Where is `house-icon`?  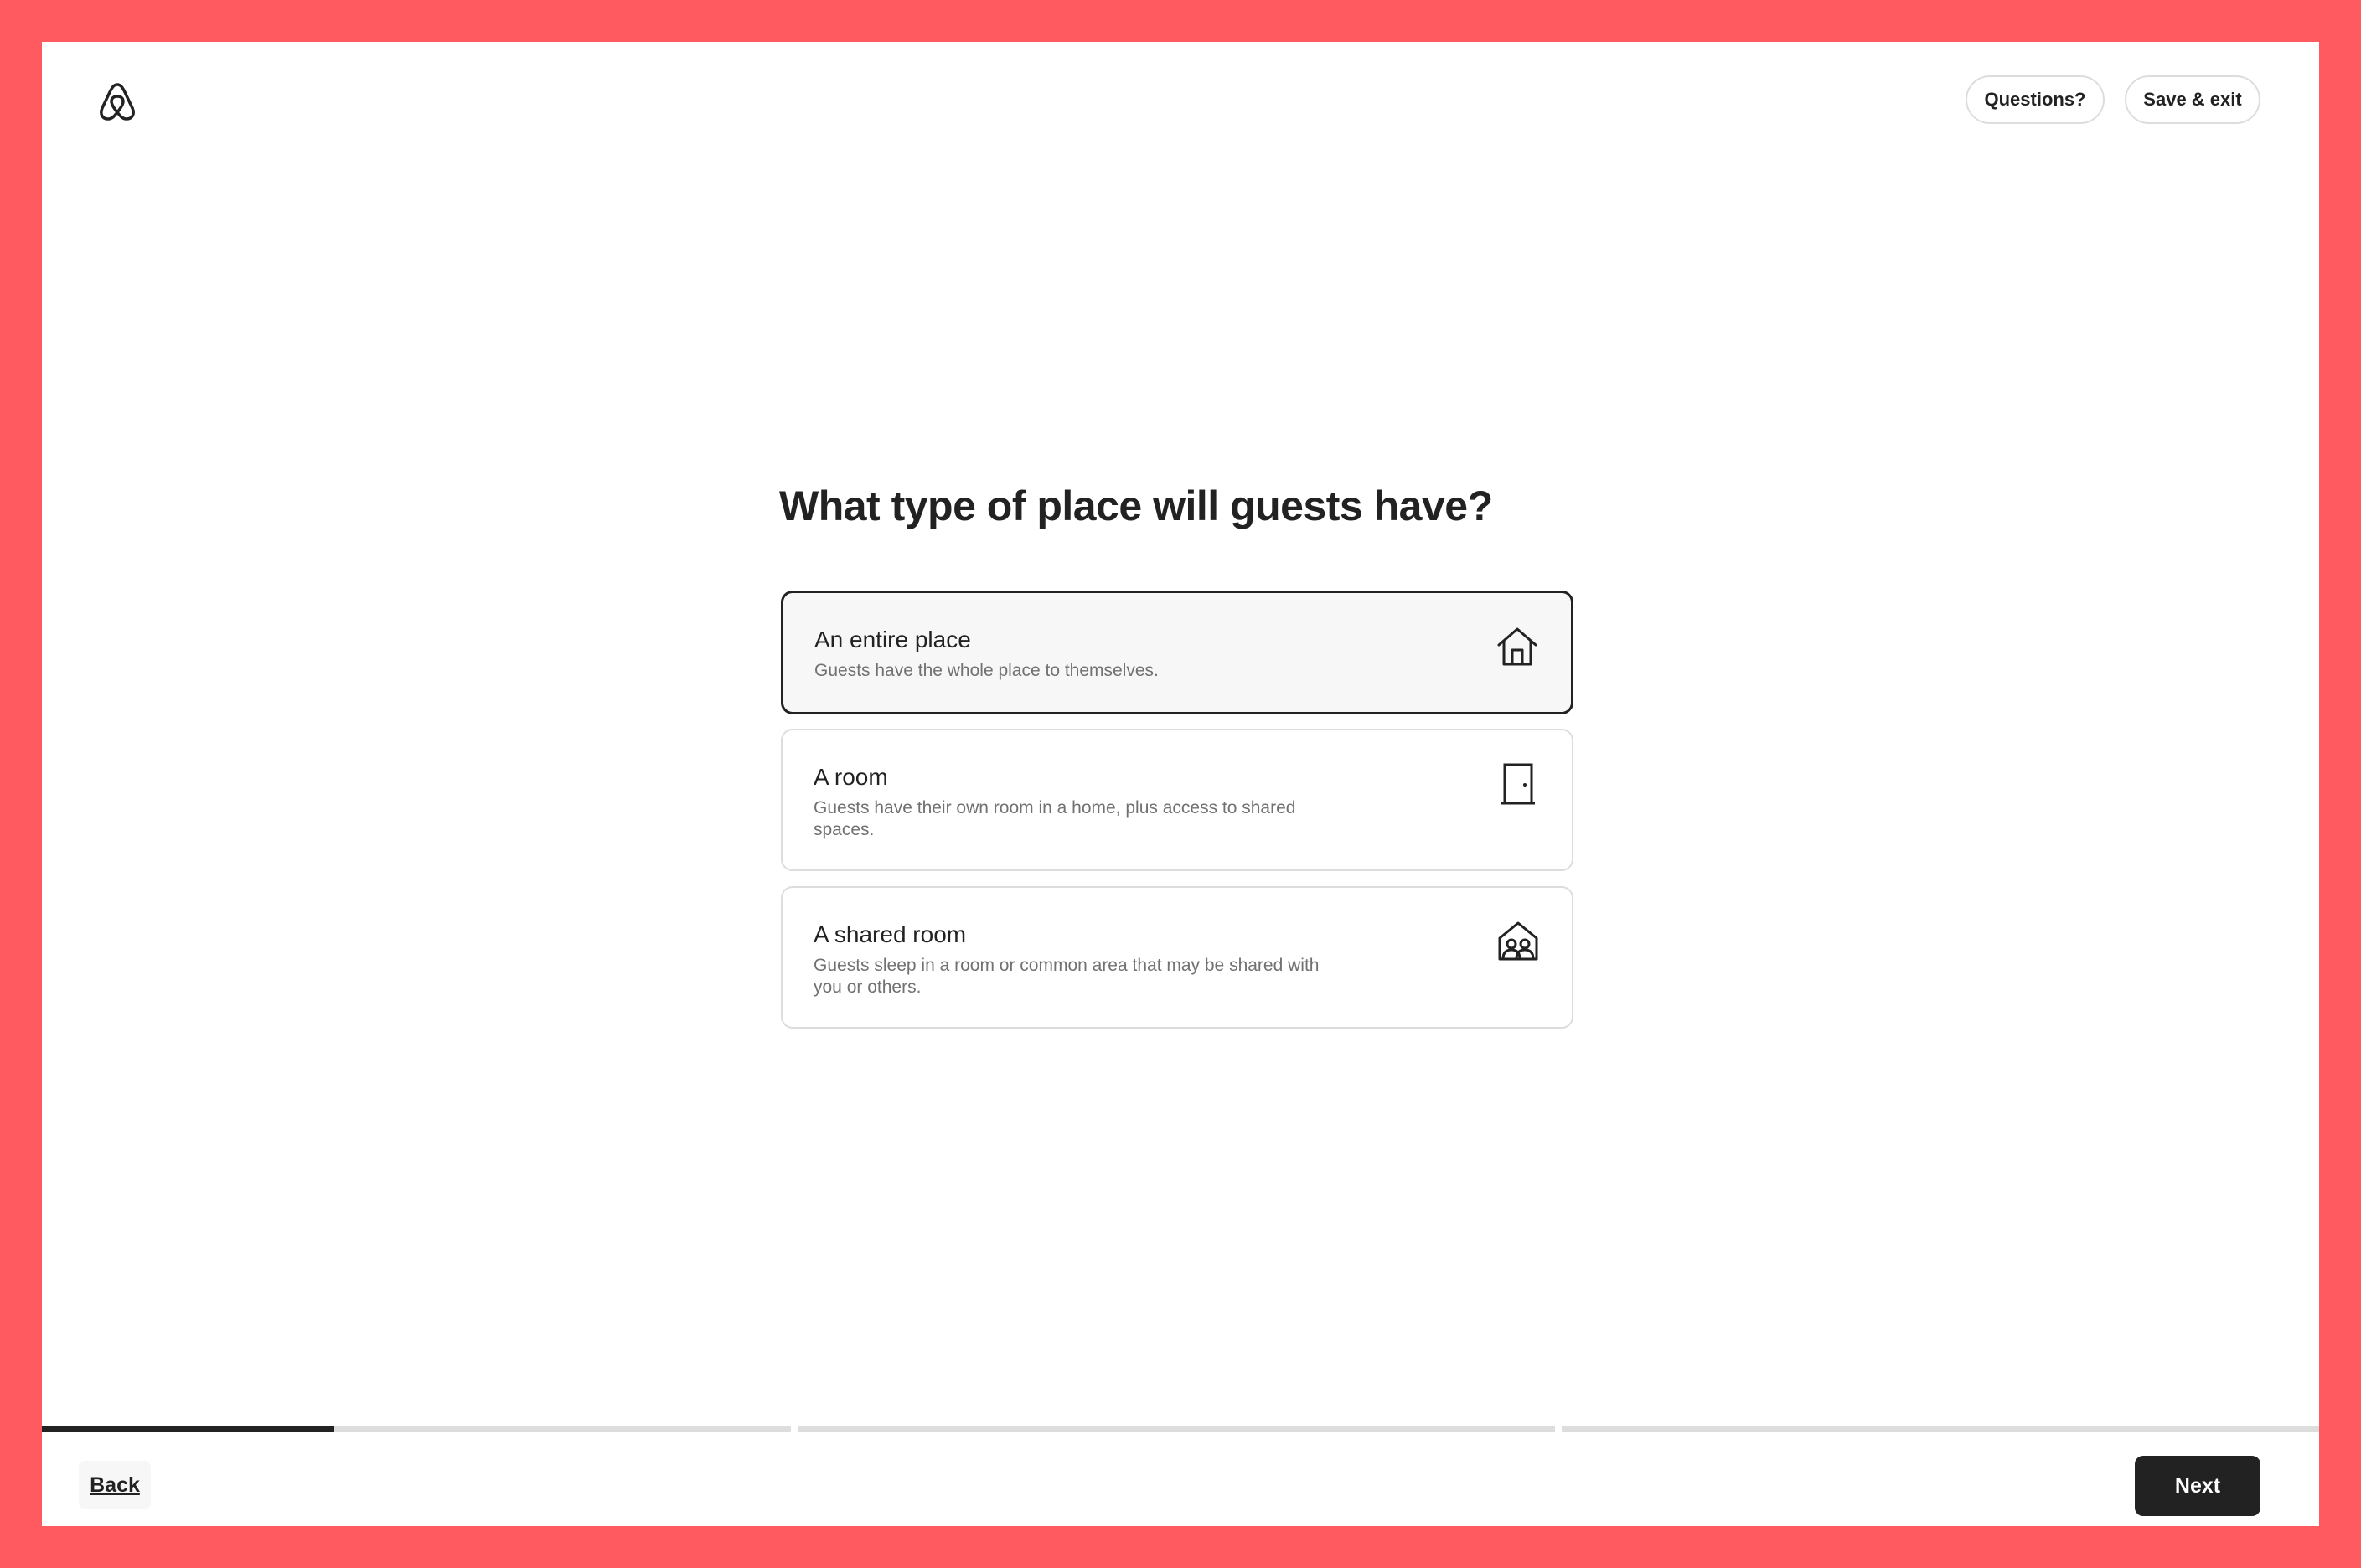 house-icon is located at coordinates (1517, 647).